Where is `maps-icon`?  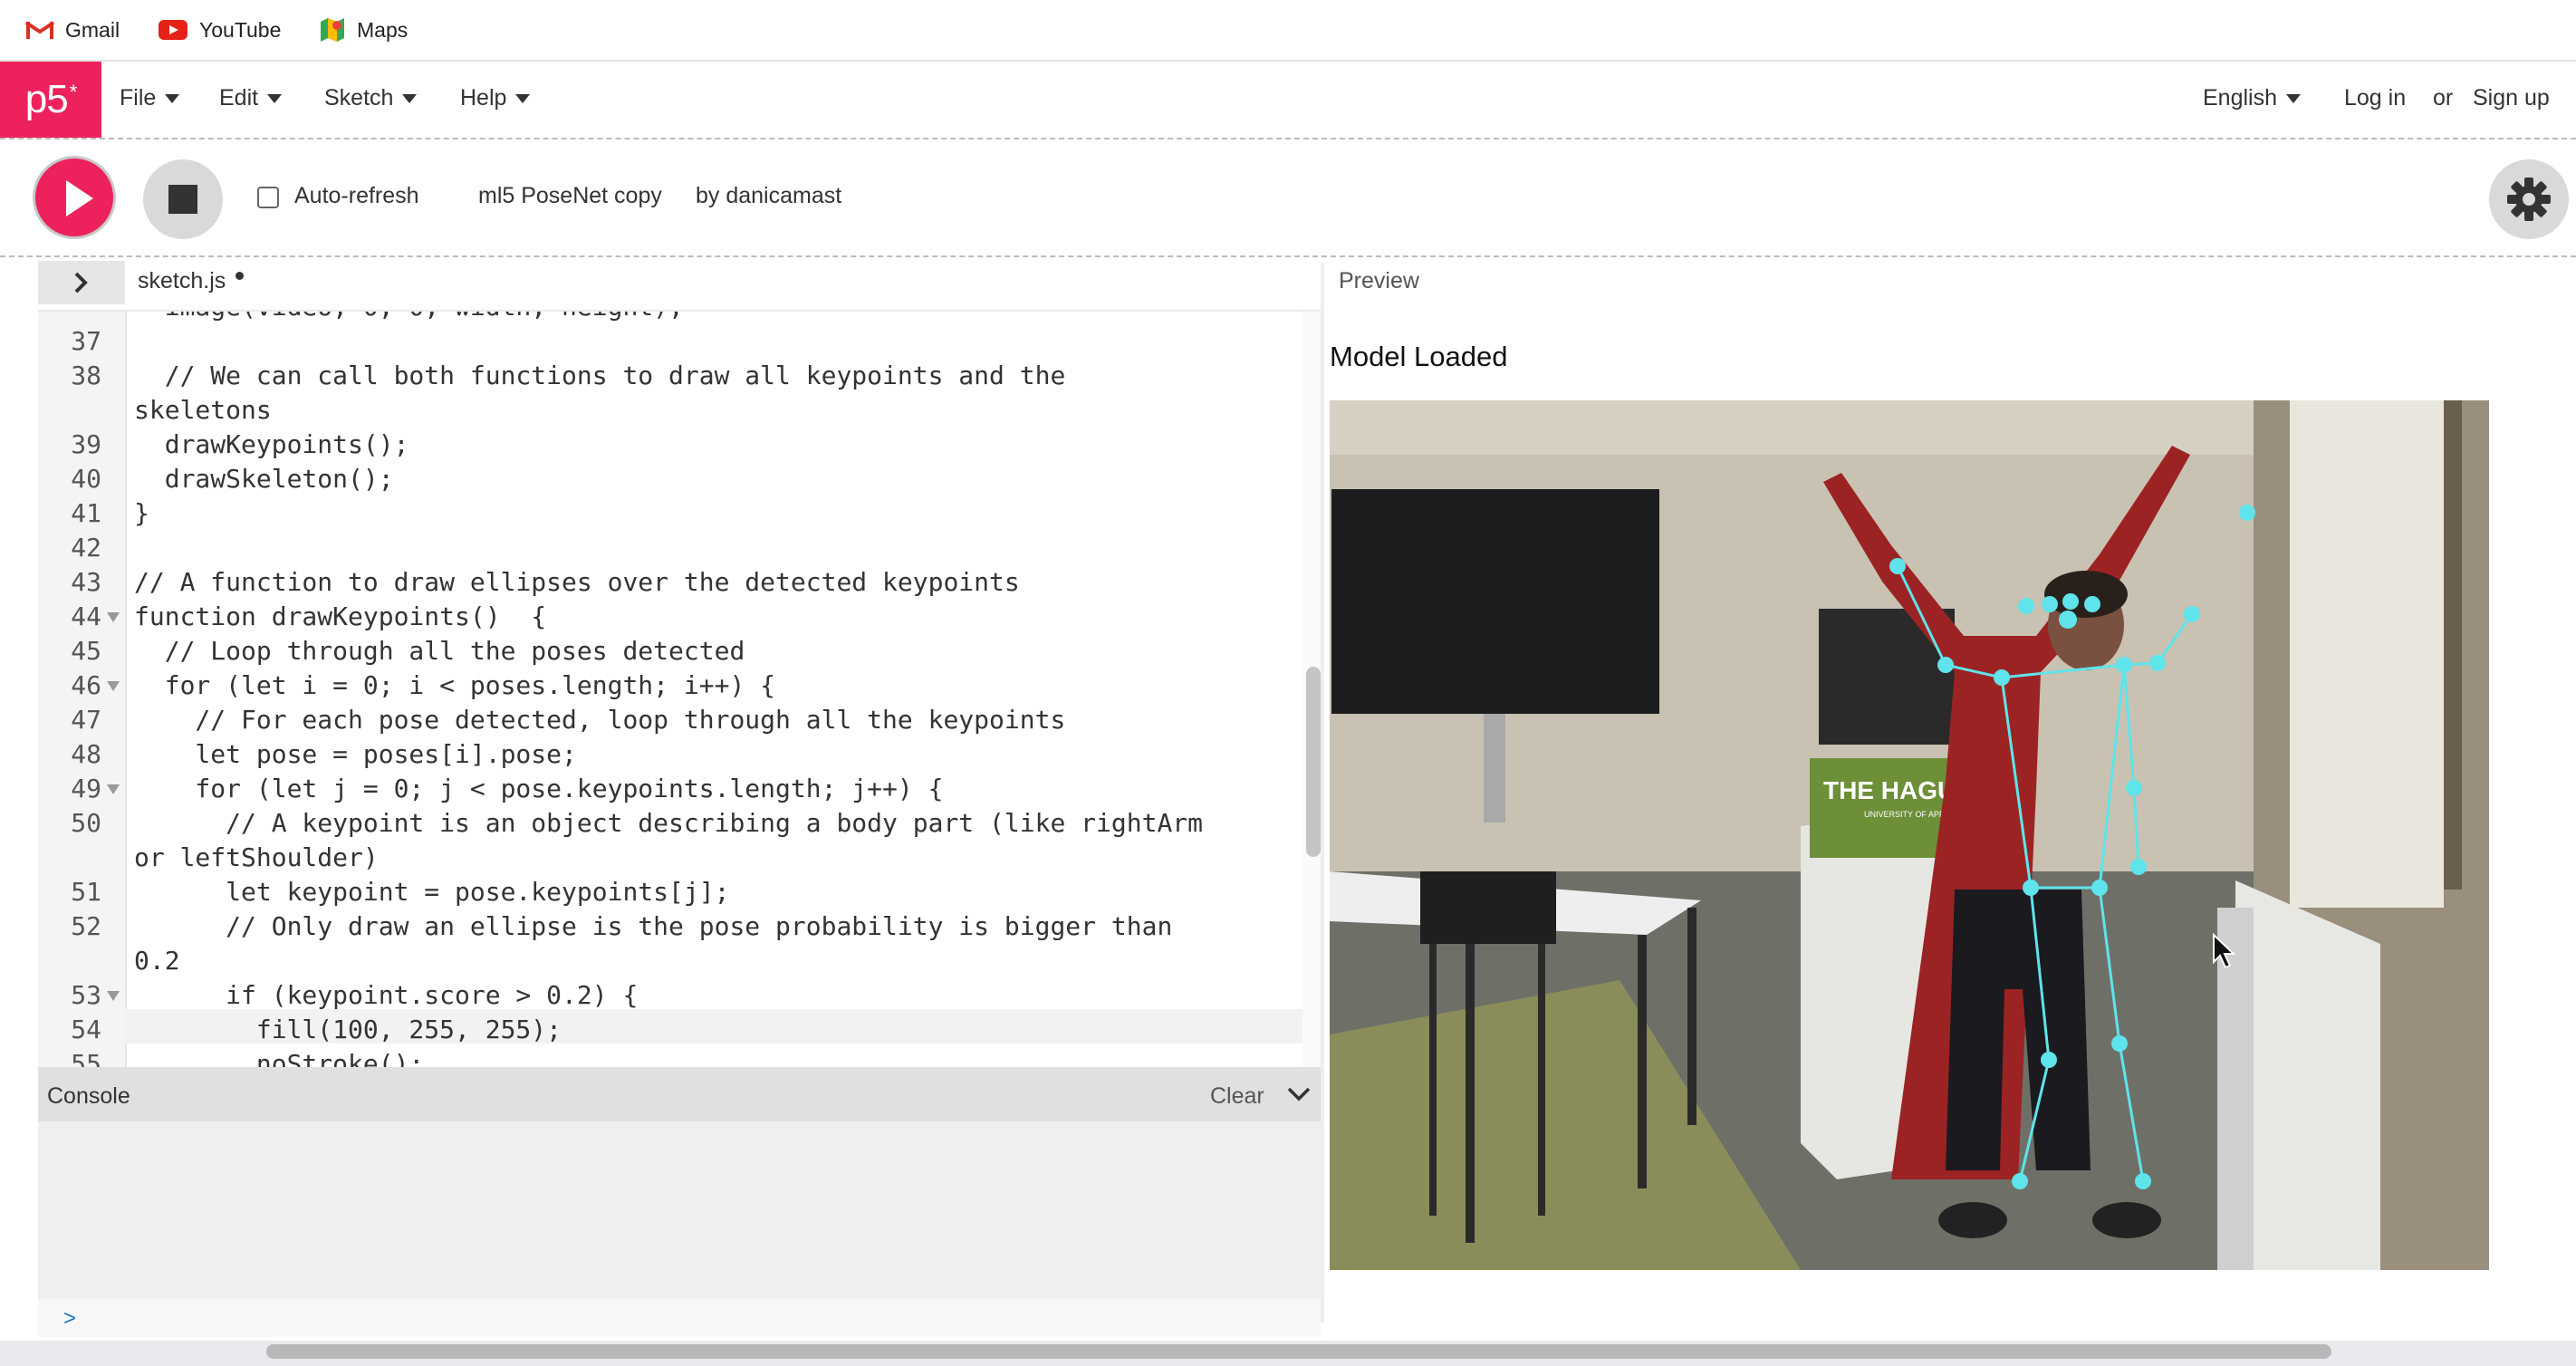
maps-icon is located at coordinates (332, 30).